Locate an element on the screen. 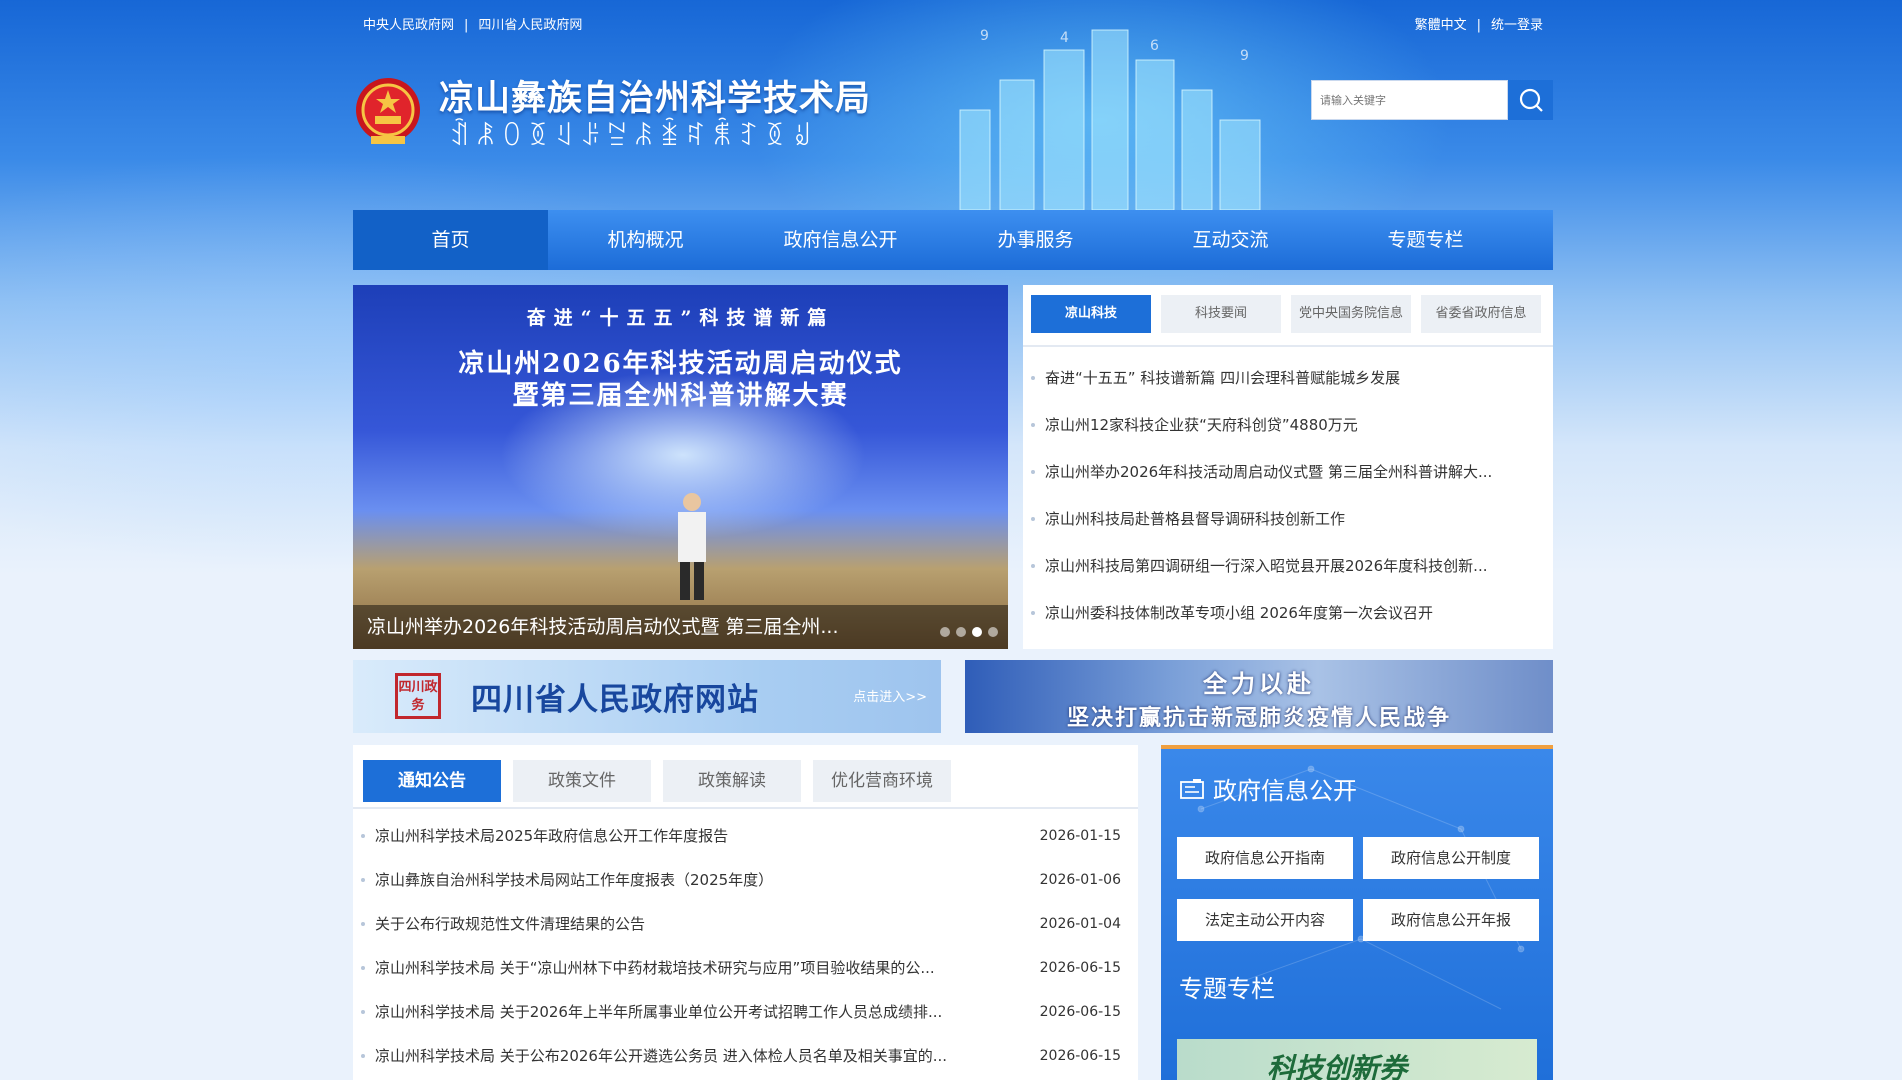  speaker-figure is located at coordinates (692, 546).